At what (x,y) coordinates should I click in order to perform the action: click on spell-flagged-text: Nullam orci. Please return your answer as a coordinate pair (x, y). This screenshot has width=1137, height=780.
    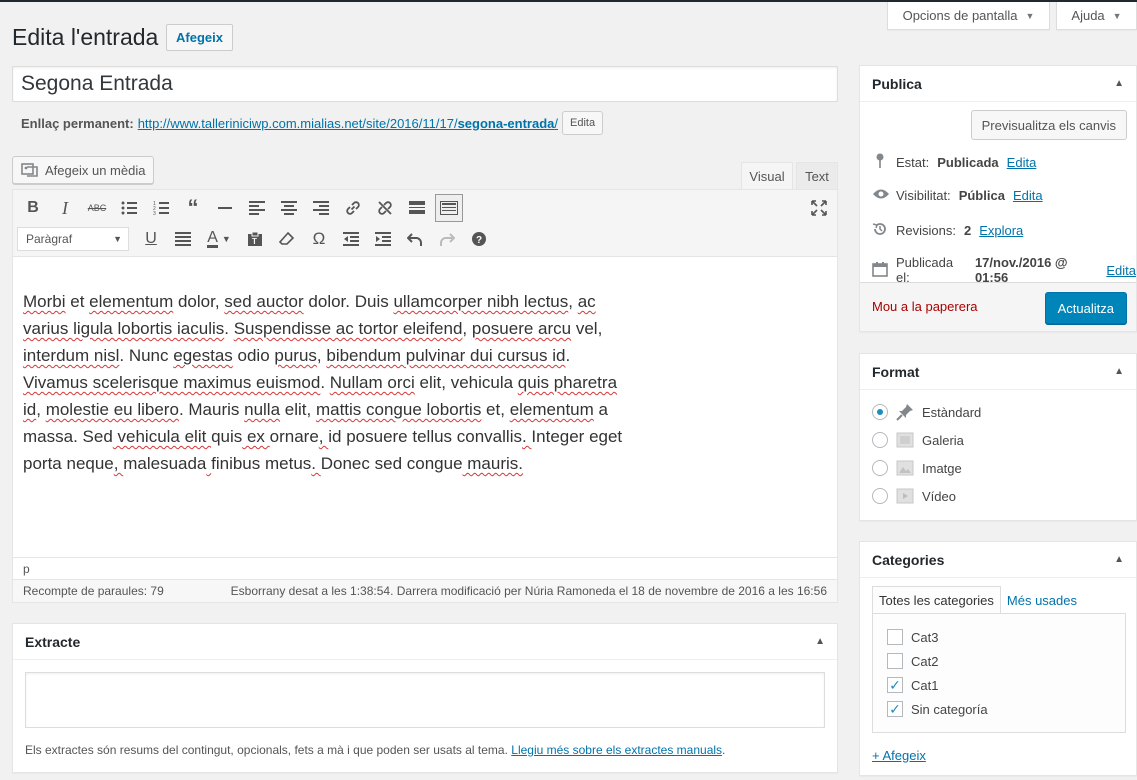
    Looking at the image, I should click on (372, 382).